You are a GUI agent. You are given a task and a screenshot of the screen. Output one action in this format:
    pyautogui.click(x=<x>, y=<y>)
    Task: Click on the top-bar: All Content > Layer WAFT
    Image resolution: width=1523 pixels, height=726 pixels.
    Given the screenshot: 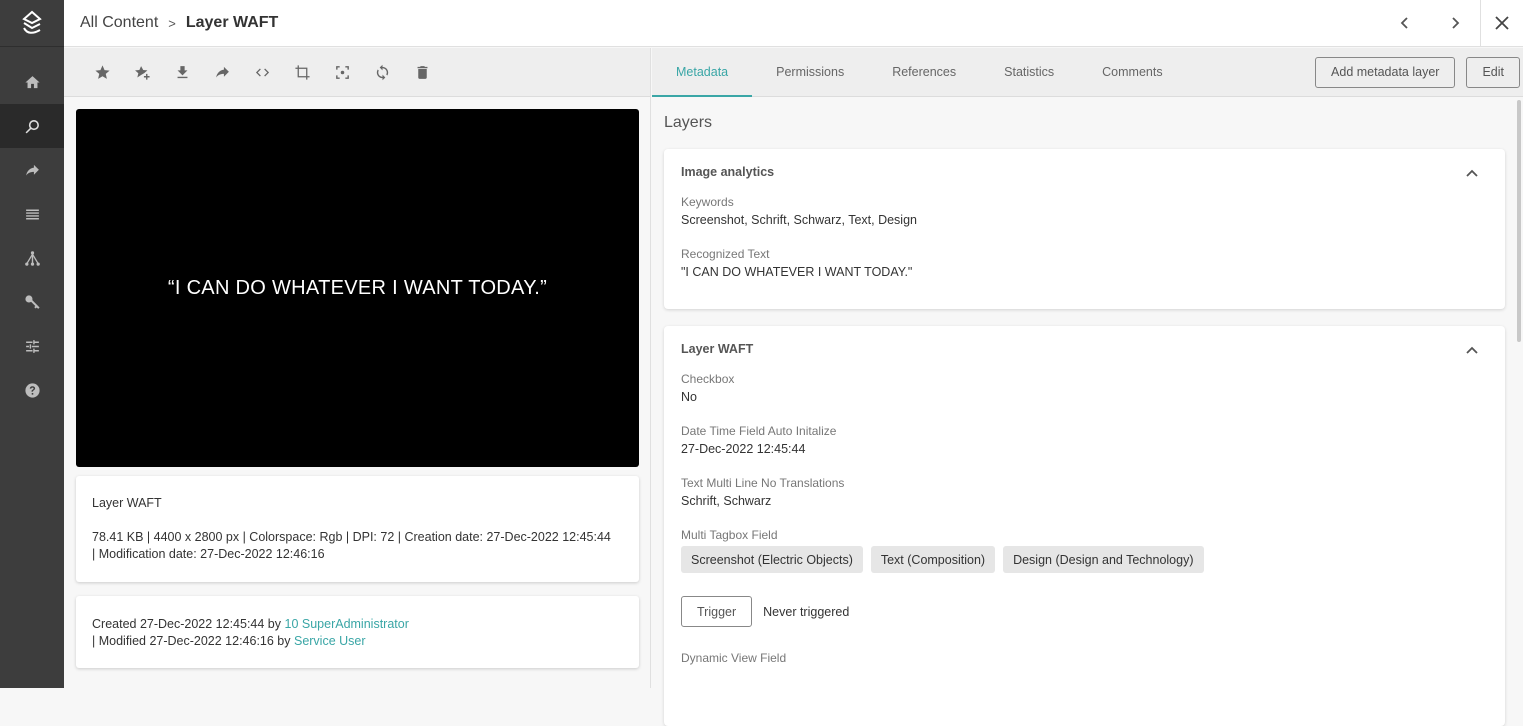 What is the action you would take?
    pyautogui.click(x=793, y=23)
    